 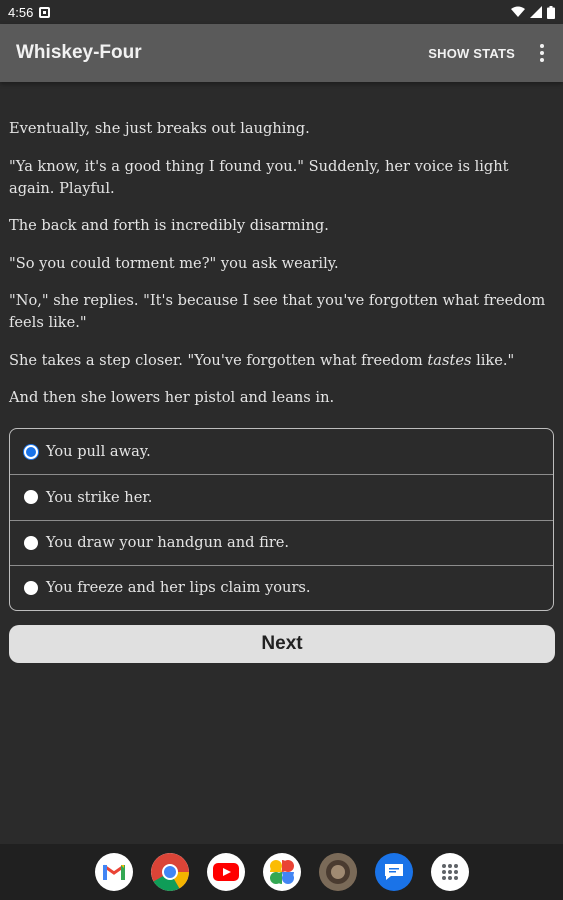 What do you see at coordinates (281, 496) in the screenshot?
I see `choice-option-strike: You strike her.` at bounding box center [281, 496].